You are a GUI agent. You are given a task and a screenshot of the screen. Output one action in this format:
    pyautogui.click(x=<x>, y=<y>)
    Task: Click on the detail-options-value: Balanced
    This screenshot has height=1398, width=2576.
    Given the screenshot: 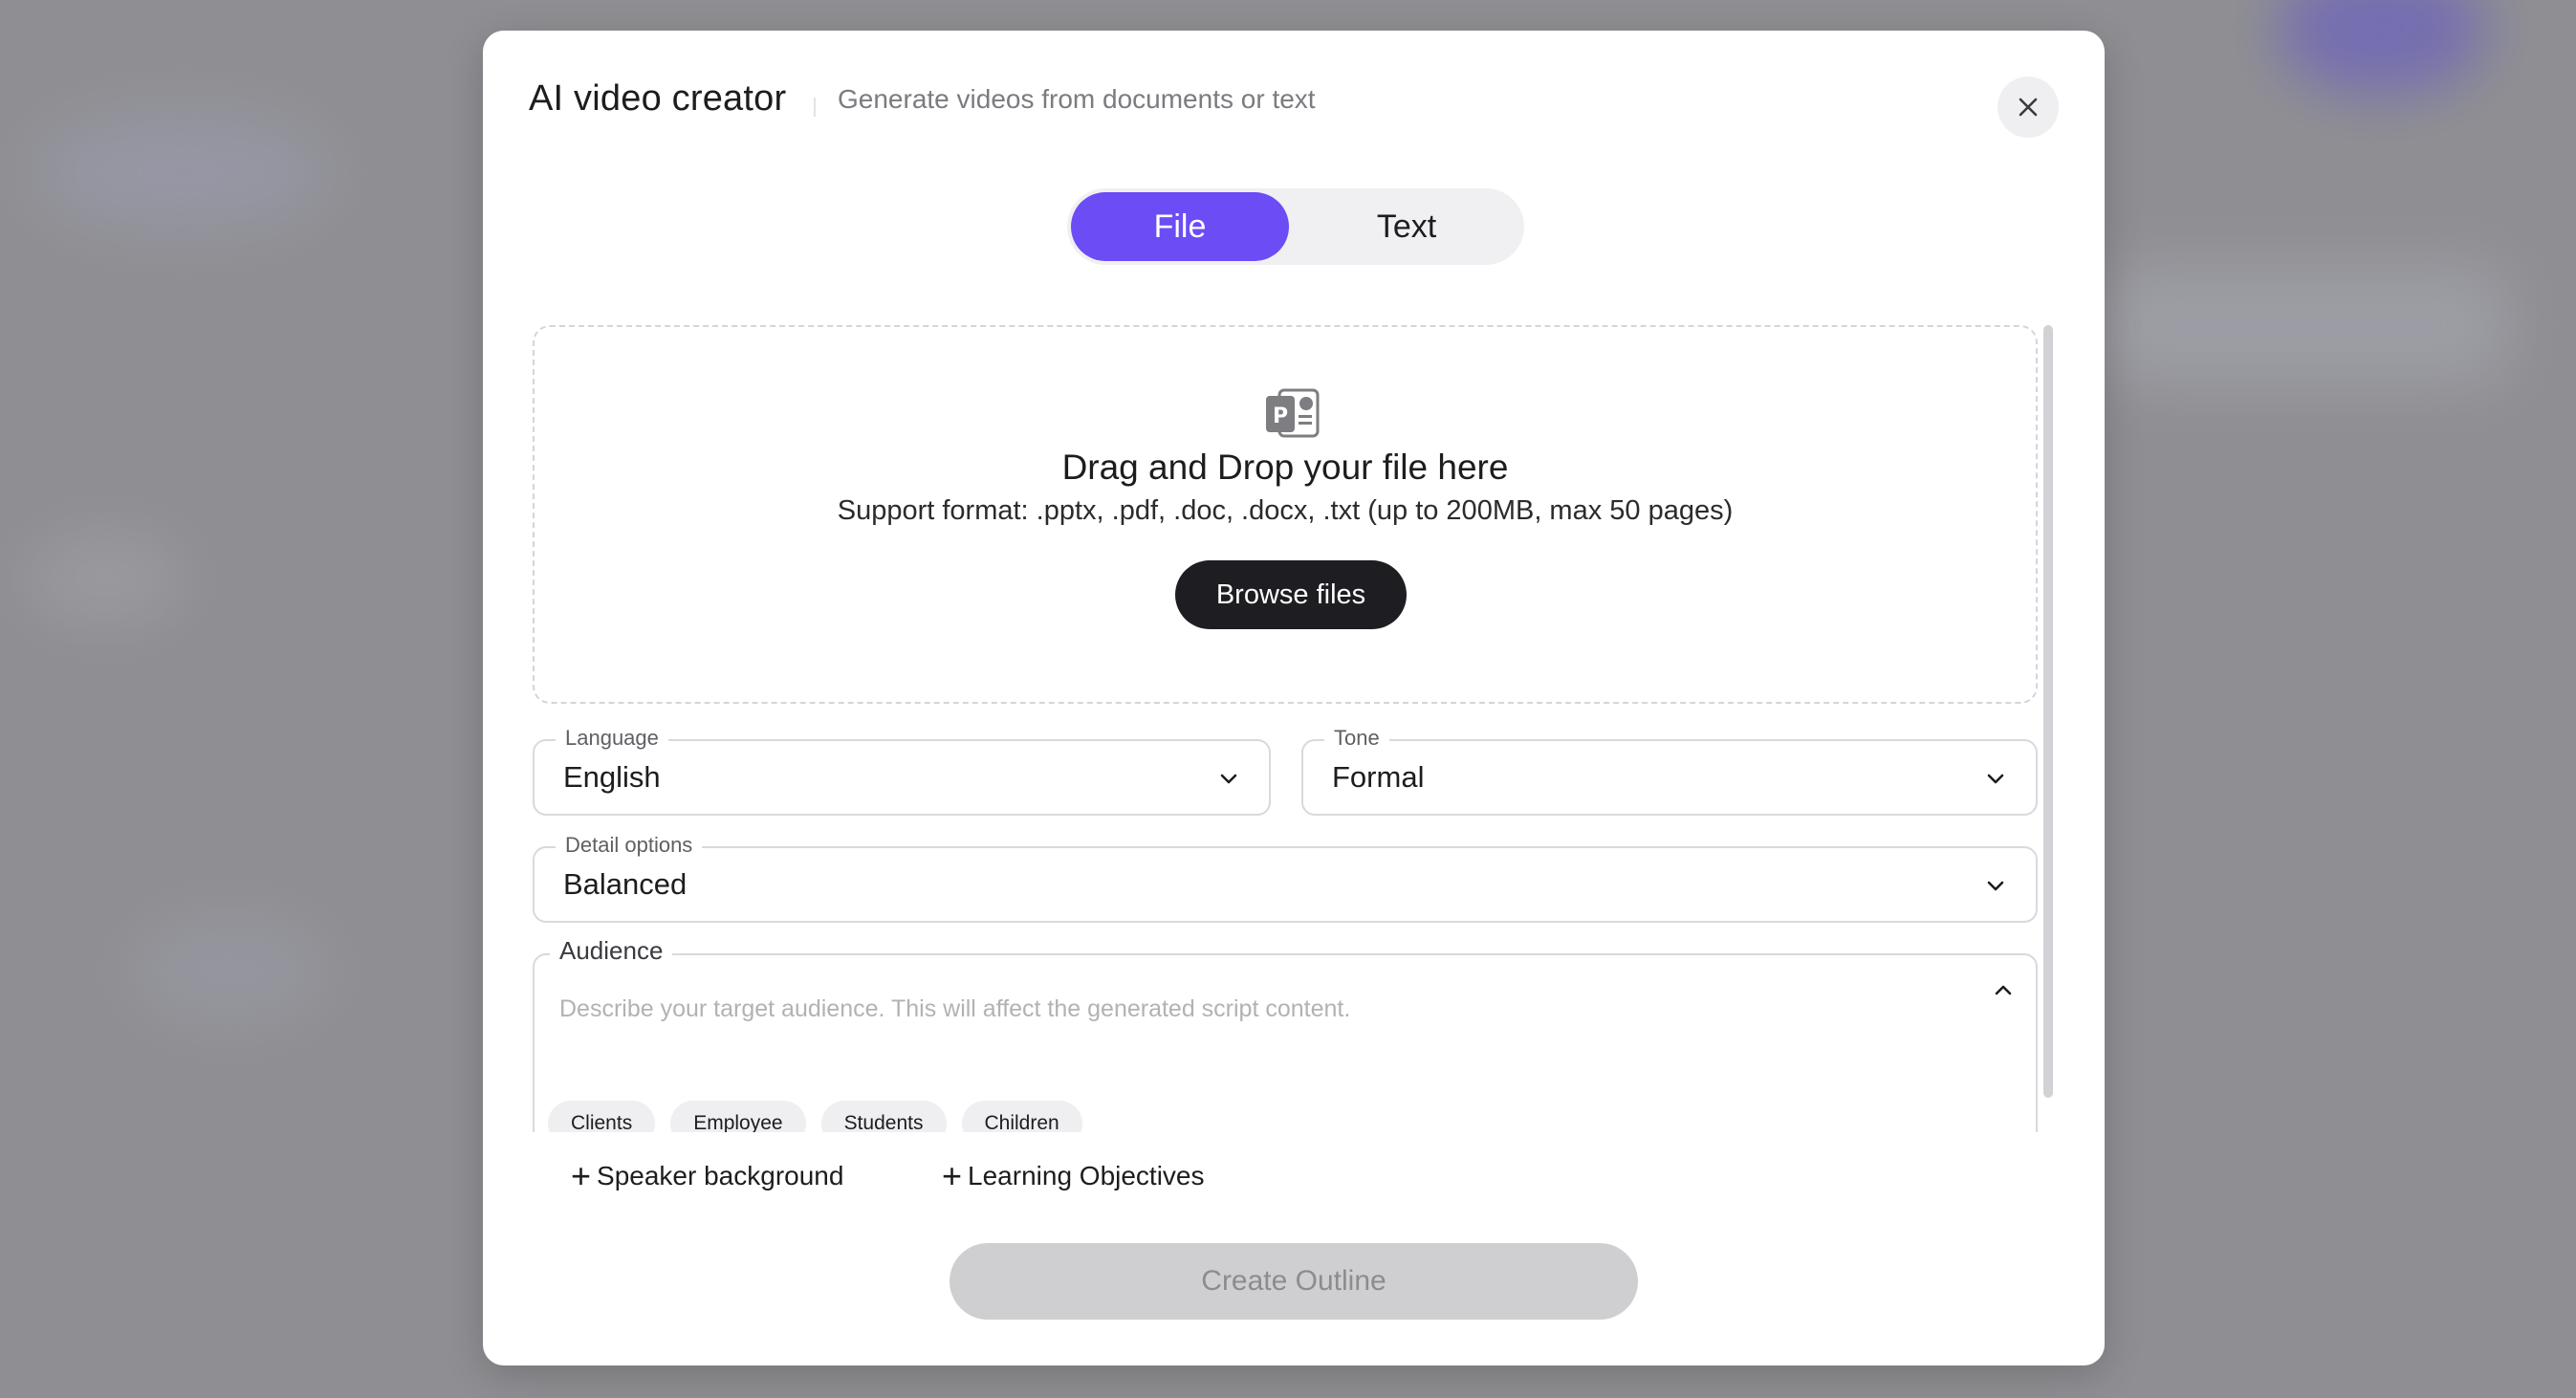 What is the action you would take?
    pyautogui.click(x=625, y=884)
    